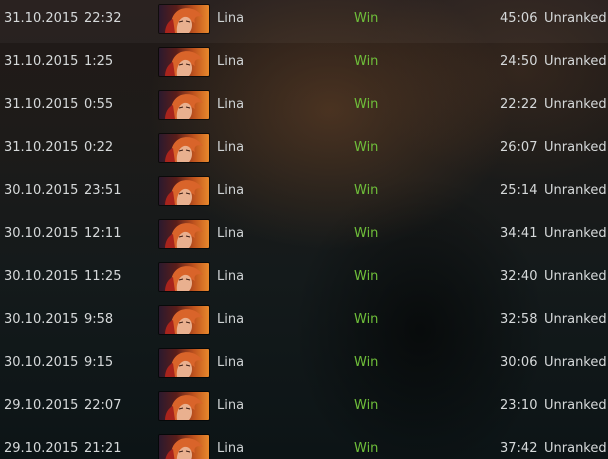 The height and width of the screenshot is (459, 608). Describe the element at coordinates (519, 104) in the screenshot. I see `match-duration: 22:22` at that location.